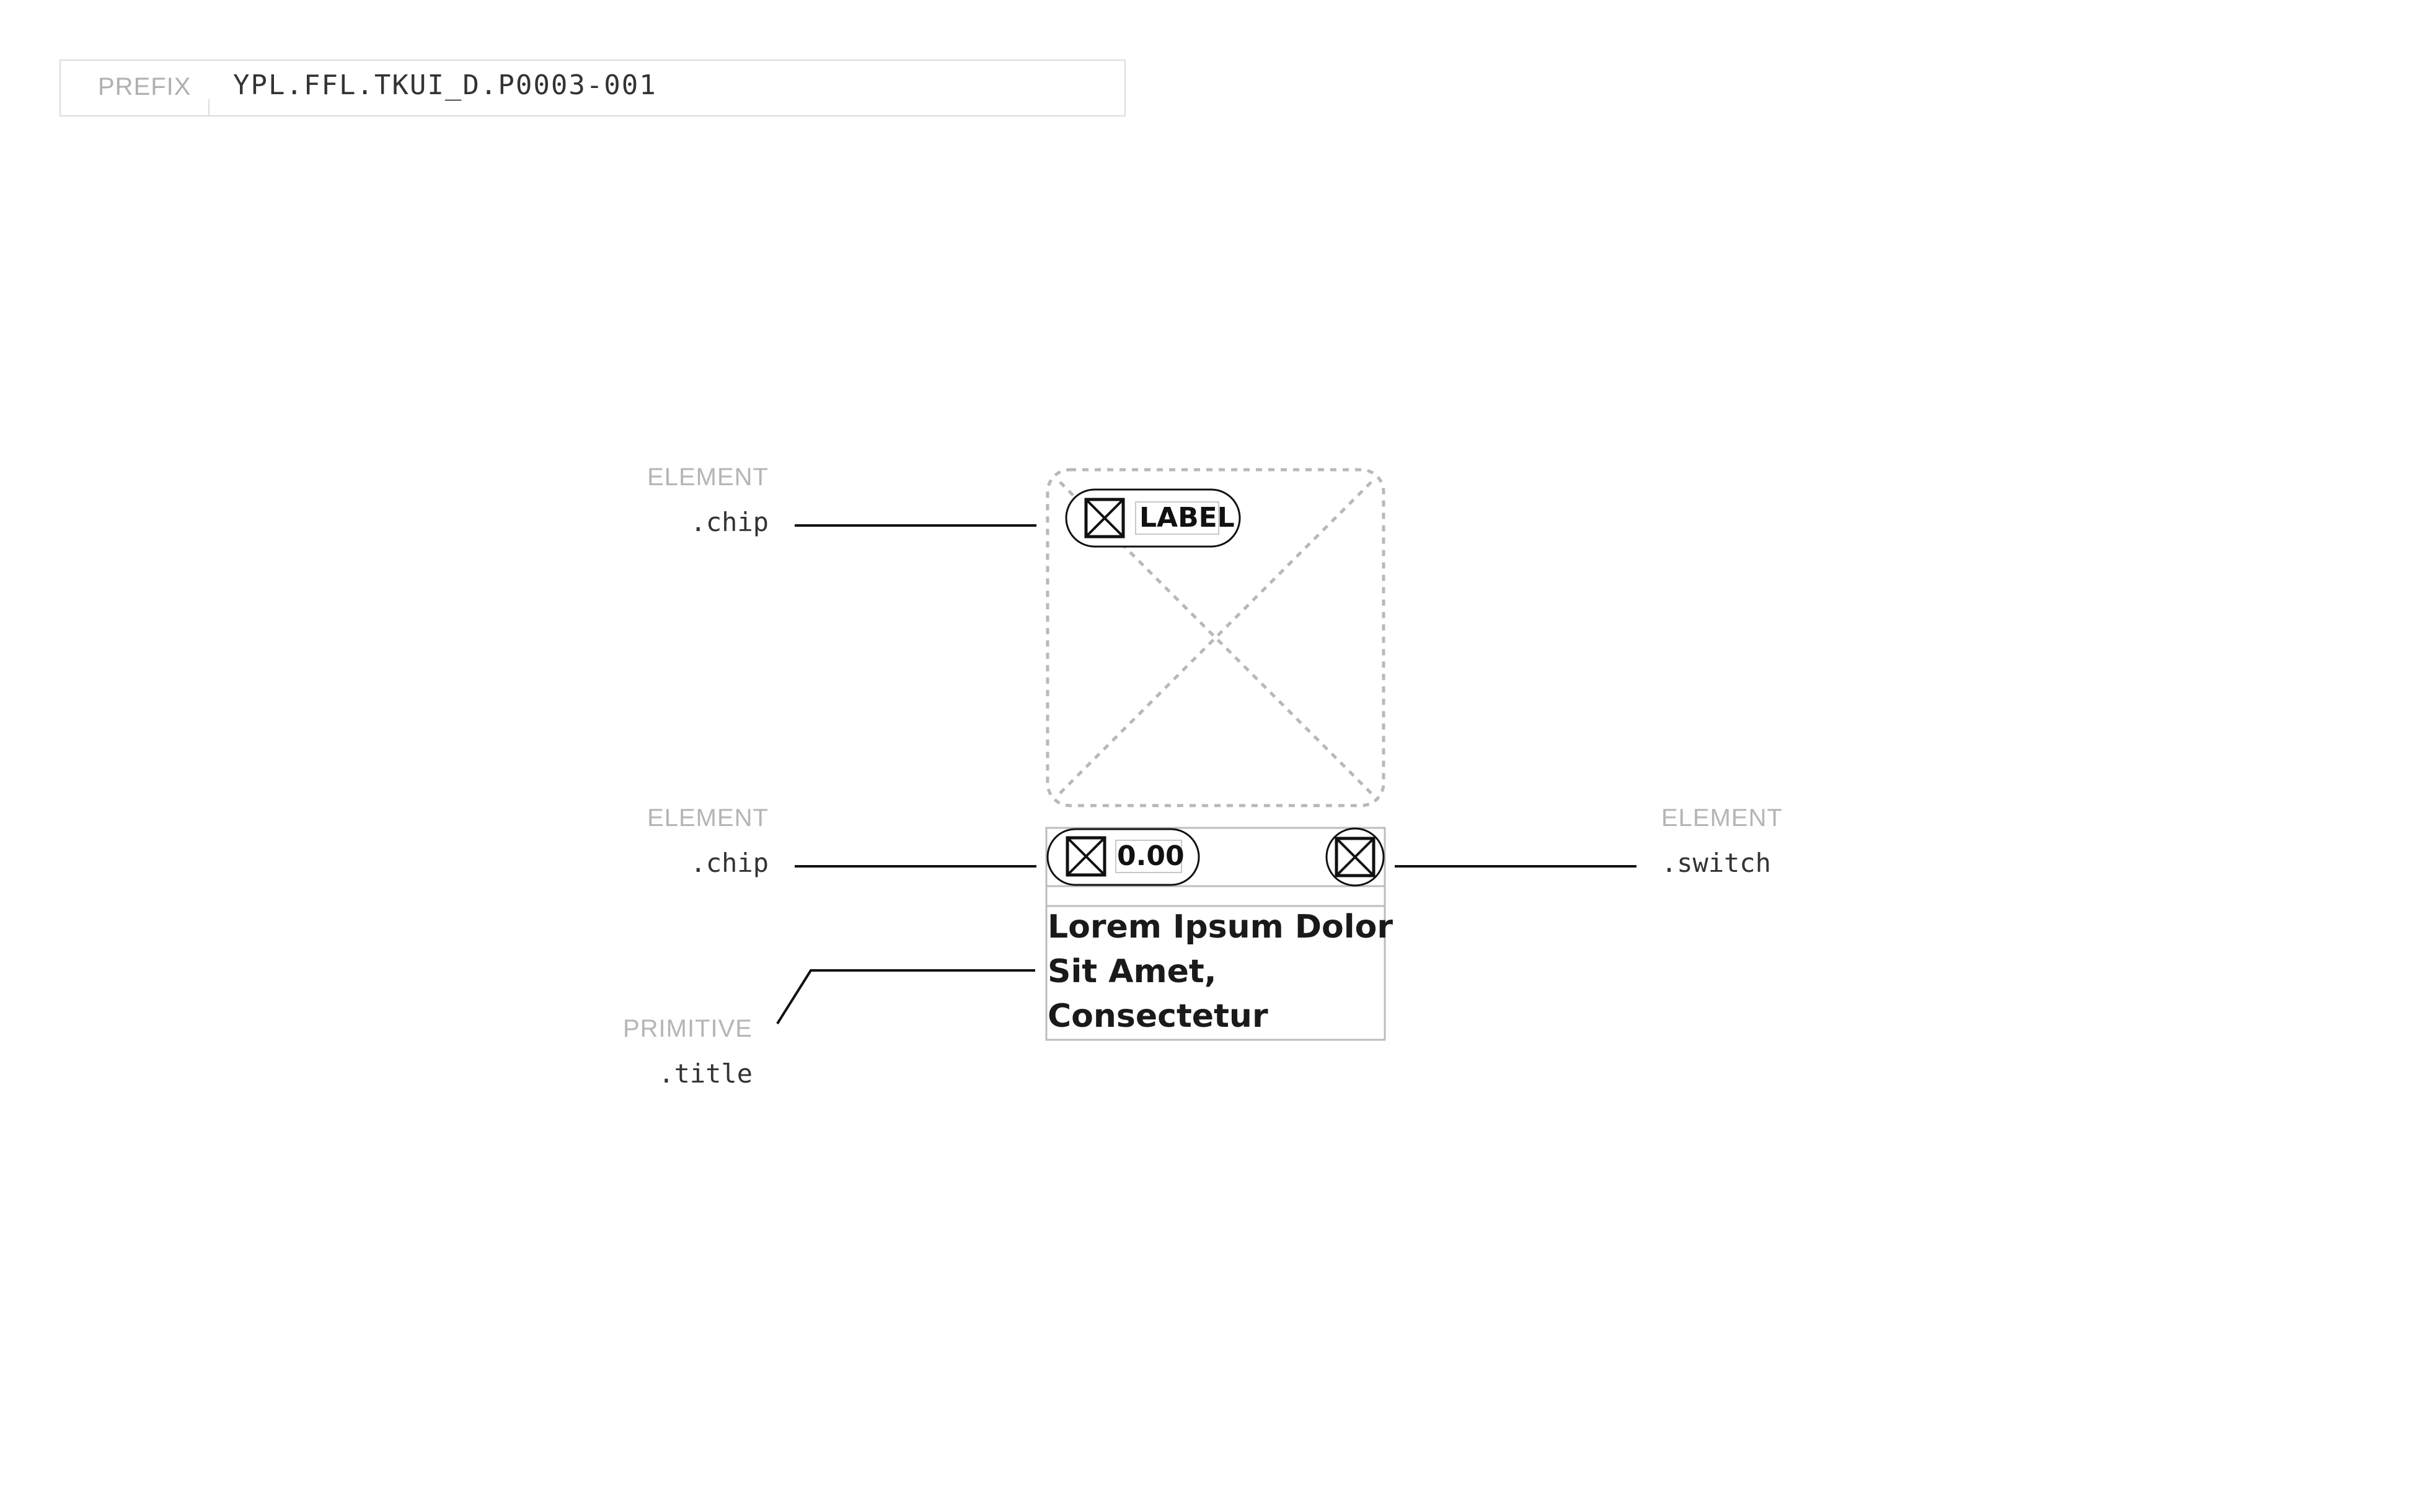  Describe the element at coordinates (1151, 856) in the screenshot. I see `chip-value: 0.00` at that location.